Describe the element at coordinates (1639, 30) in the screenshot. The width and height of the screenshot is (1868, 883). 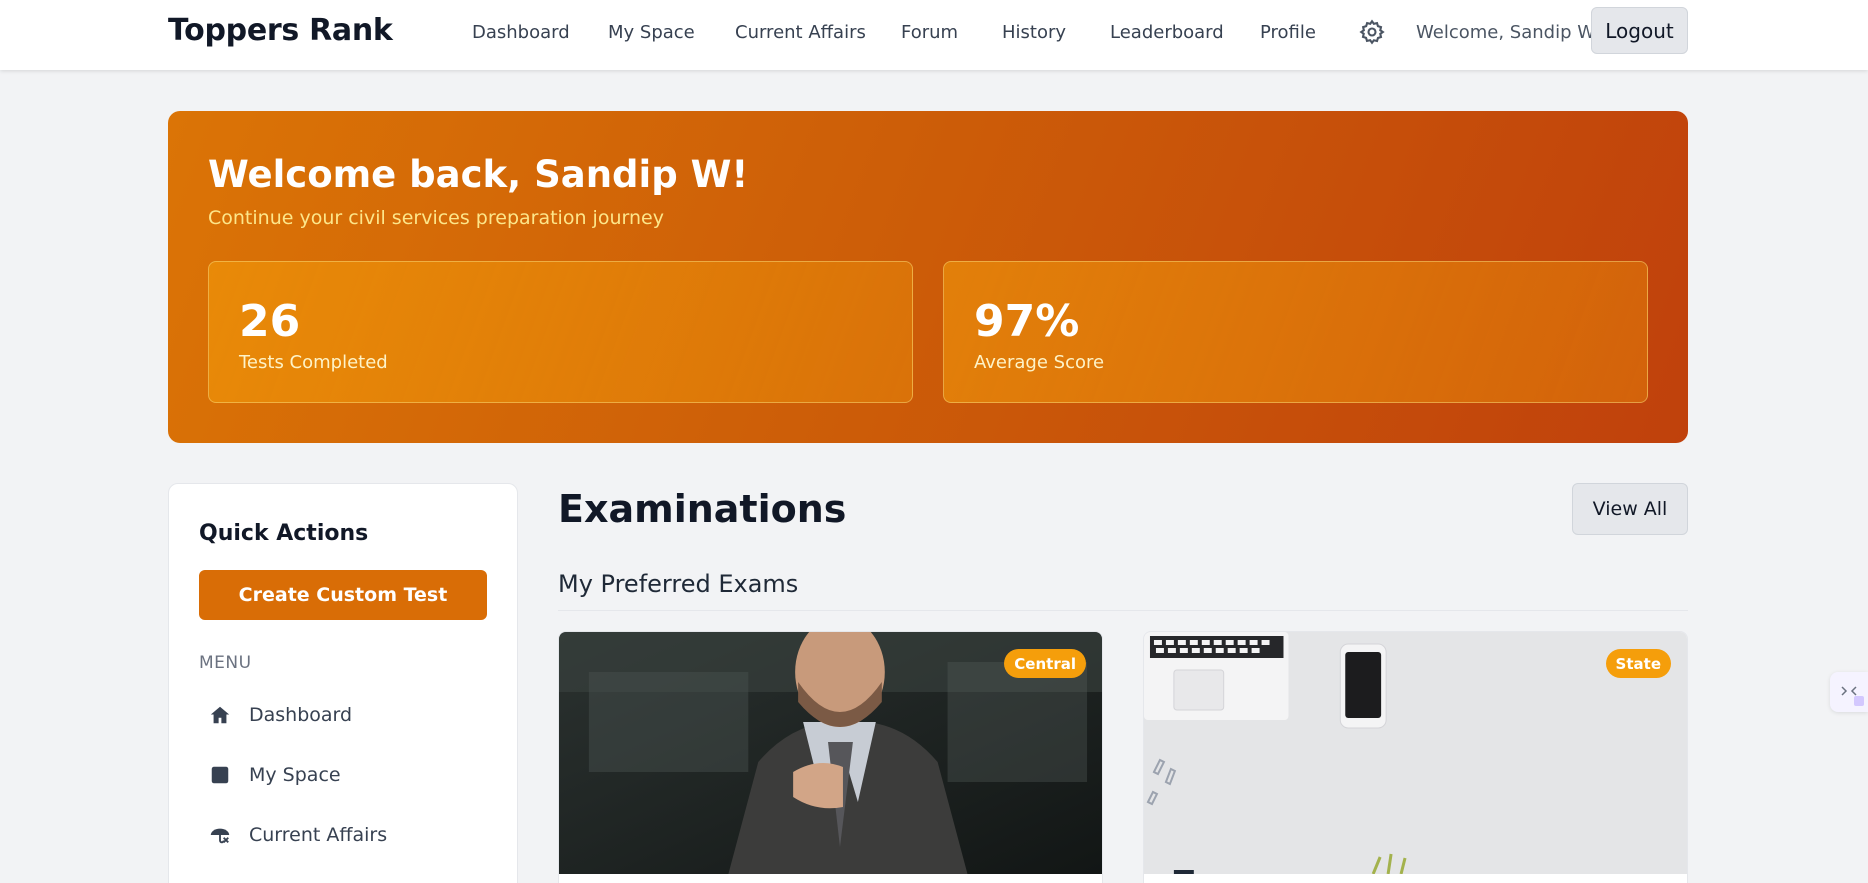
I see `logout-button: Logout` at that location.